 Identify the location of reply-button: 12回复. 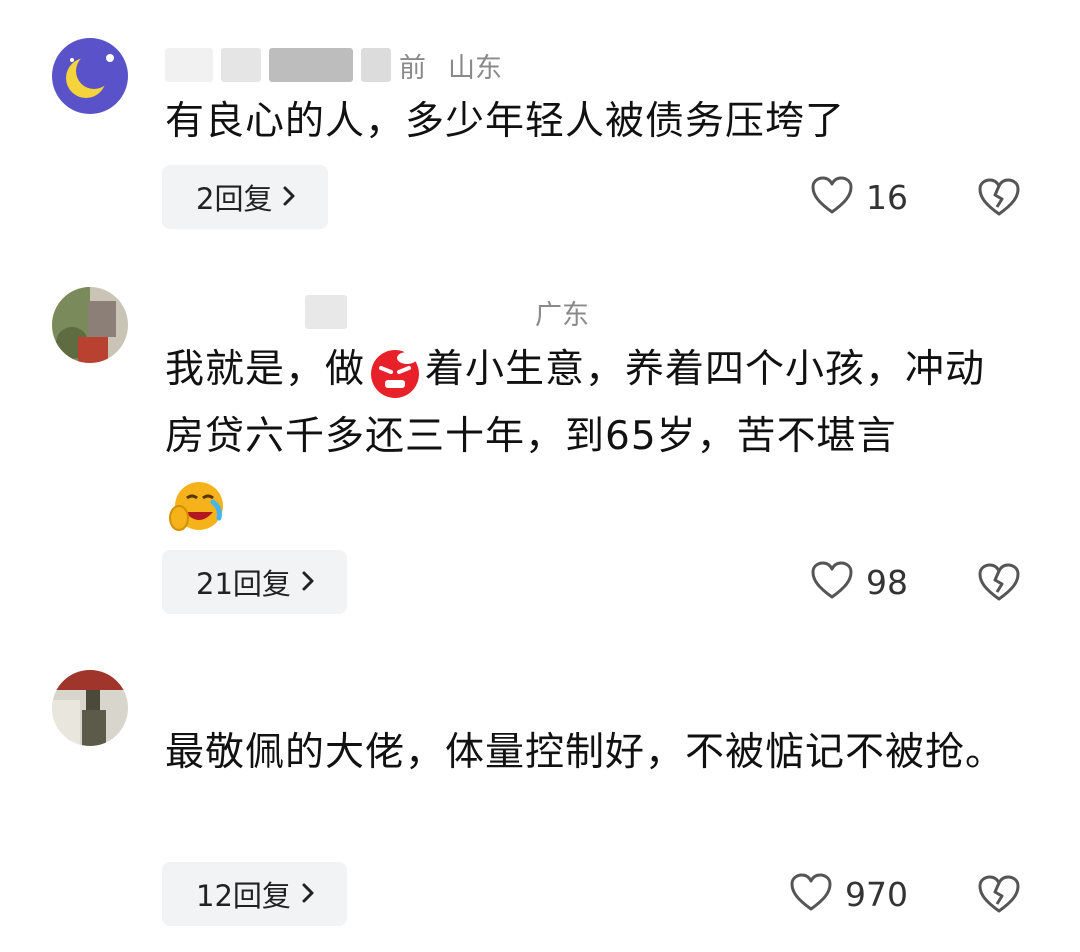
(254, 894).